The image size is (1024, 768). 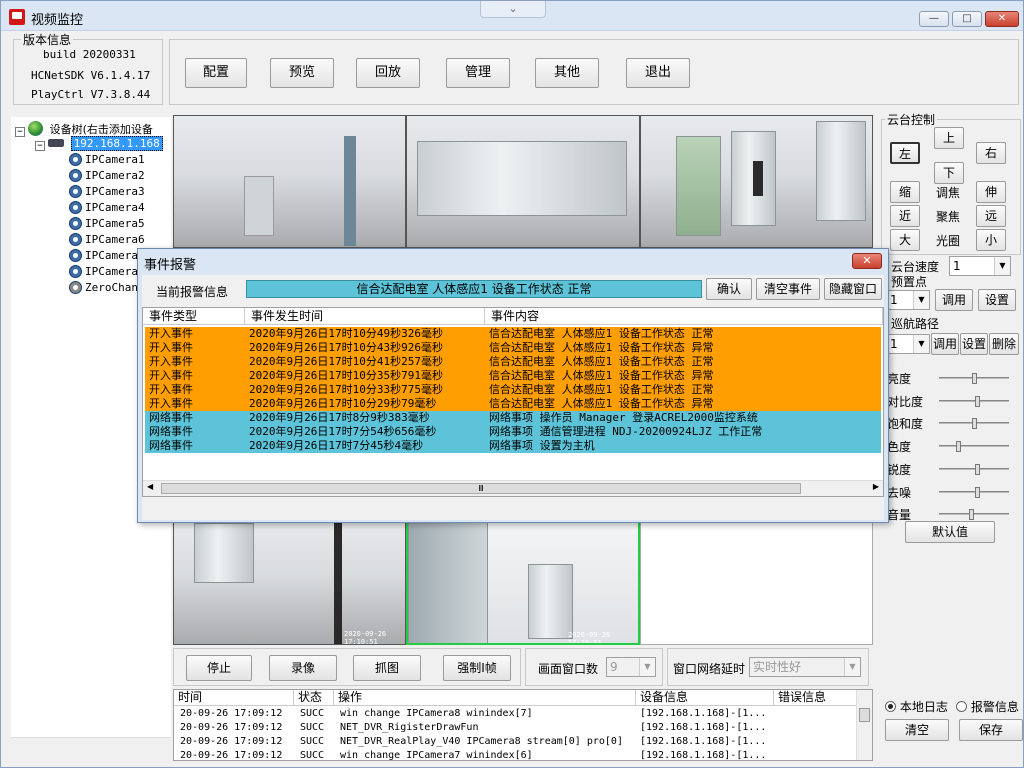 What do you see at coordinates (908, 300) in the screenshot?
I see `preset-select: 1 ▼` at bounding box center [908, 300].